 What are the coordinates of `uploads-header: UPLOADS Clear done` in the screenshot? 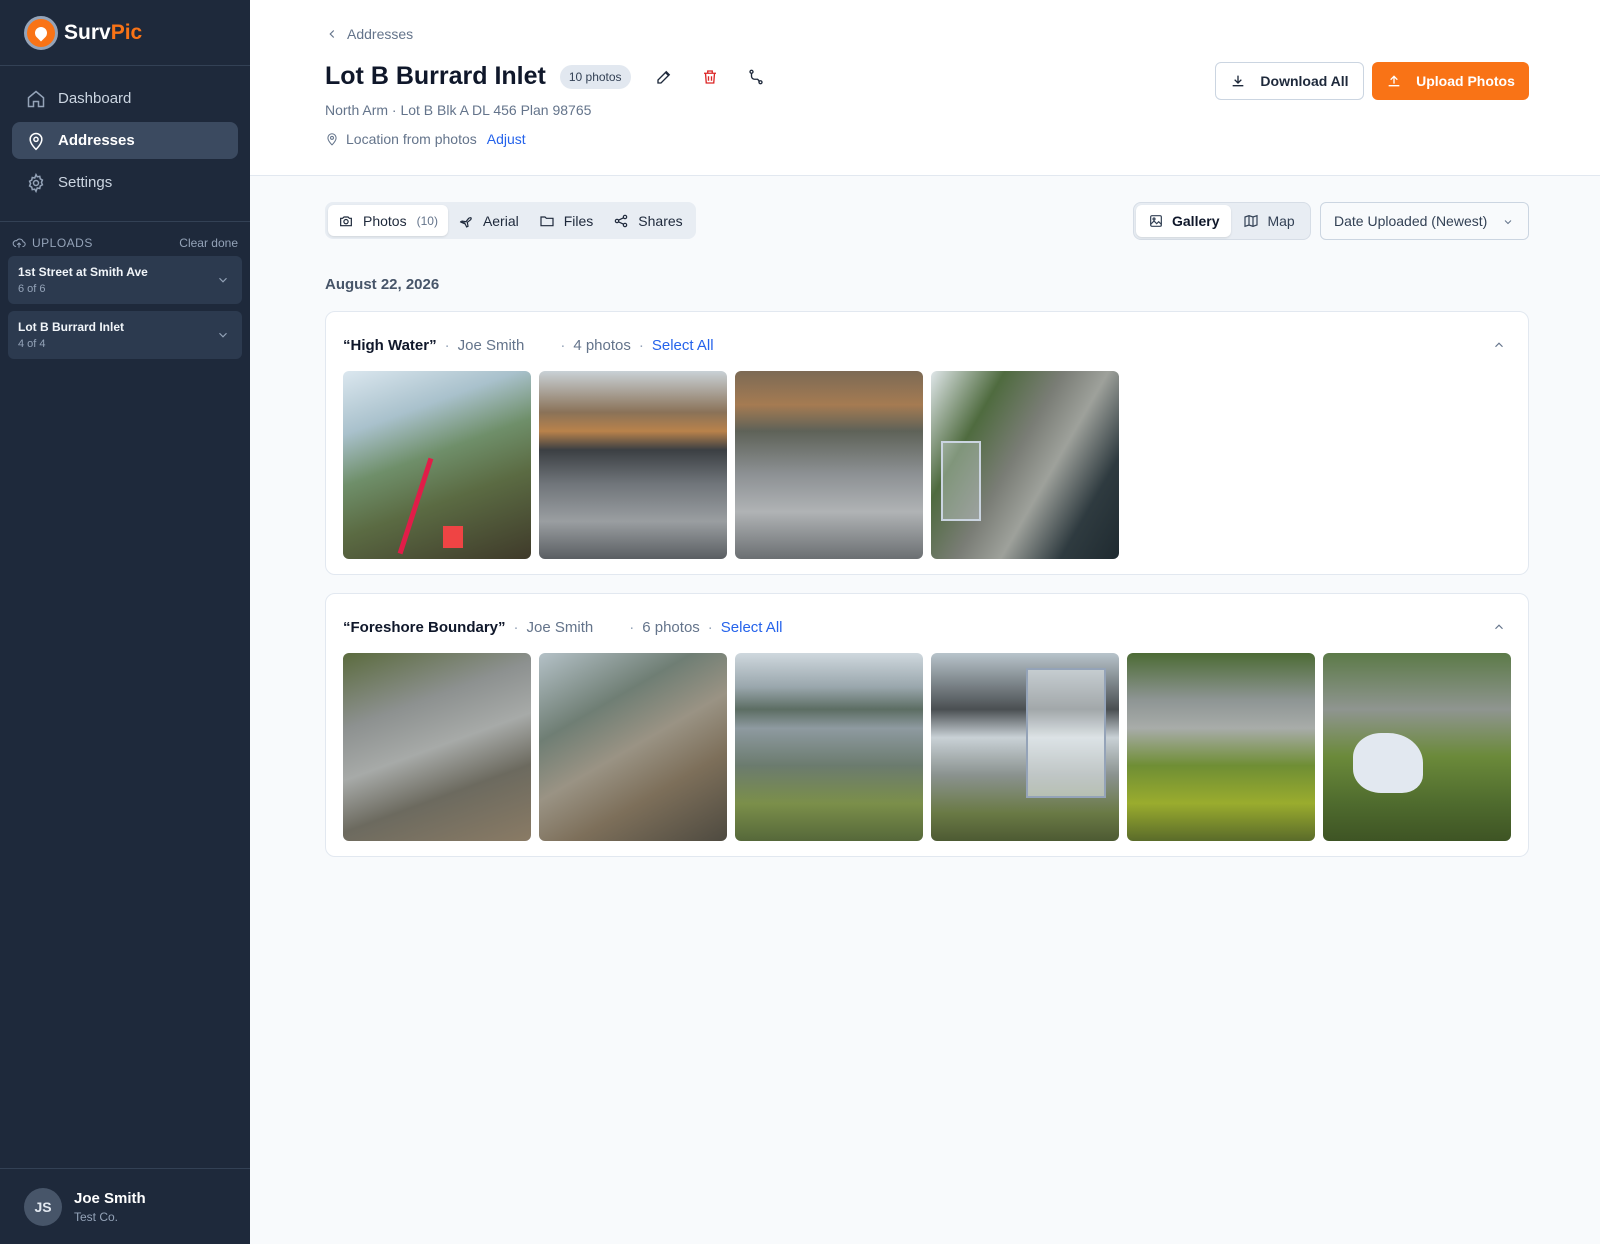 It's located at (125, 239).